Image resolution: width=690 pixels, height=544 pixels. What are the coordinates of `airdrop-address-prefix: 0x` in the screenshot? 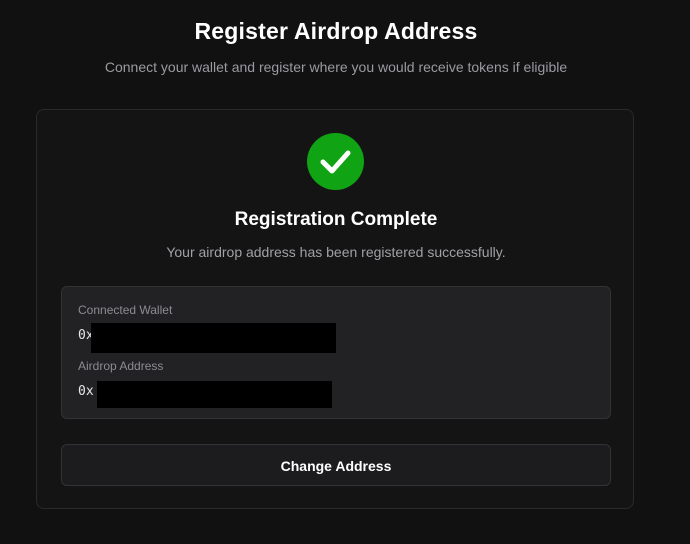 It's located at (86, 391).